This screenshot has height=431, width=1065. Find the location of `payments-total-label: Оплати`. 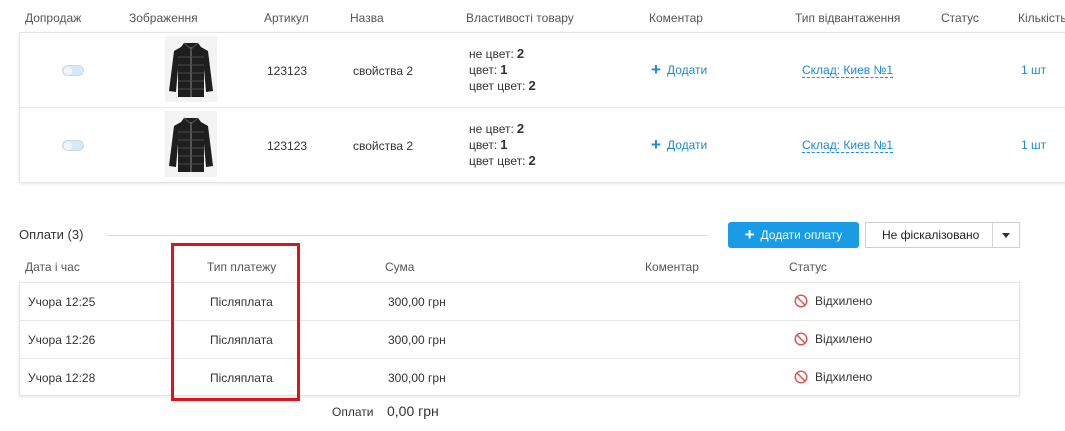

payments-total-label: Оплати is located at coordinates (353, 412).